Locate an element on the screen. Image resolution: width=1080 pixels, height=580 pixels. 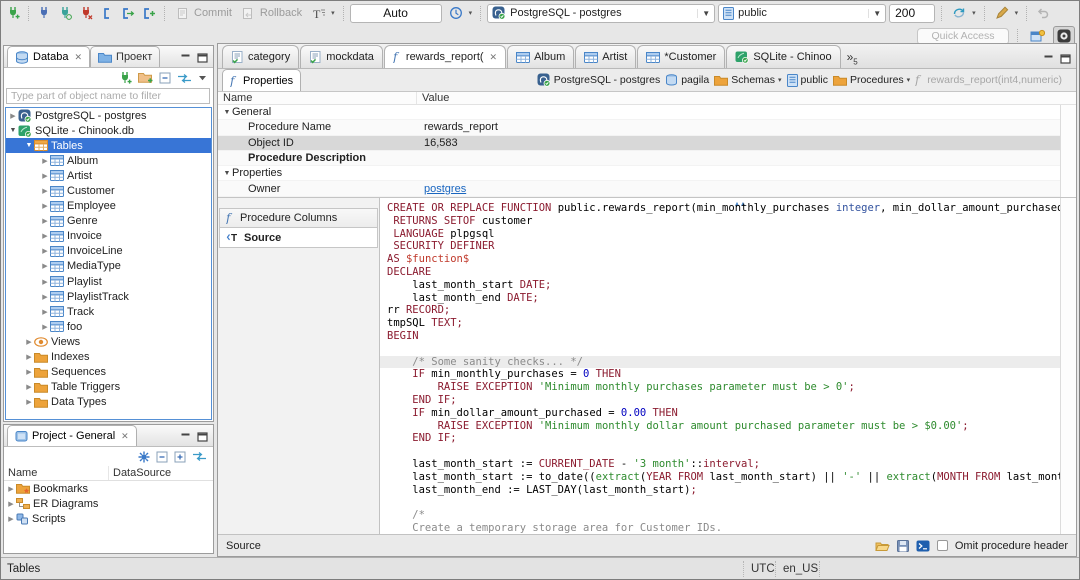
breadcrumb-item-procedures: Procedures ▾ is located at coordinates (871, 80).